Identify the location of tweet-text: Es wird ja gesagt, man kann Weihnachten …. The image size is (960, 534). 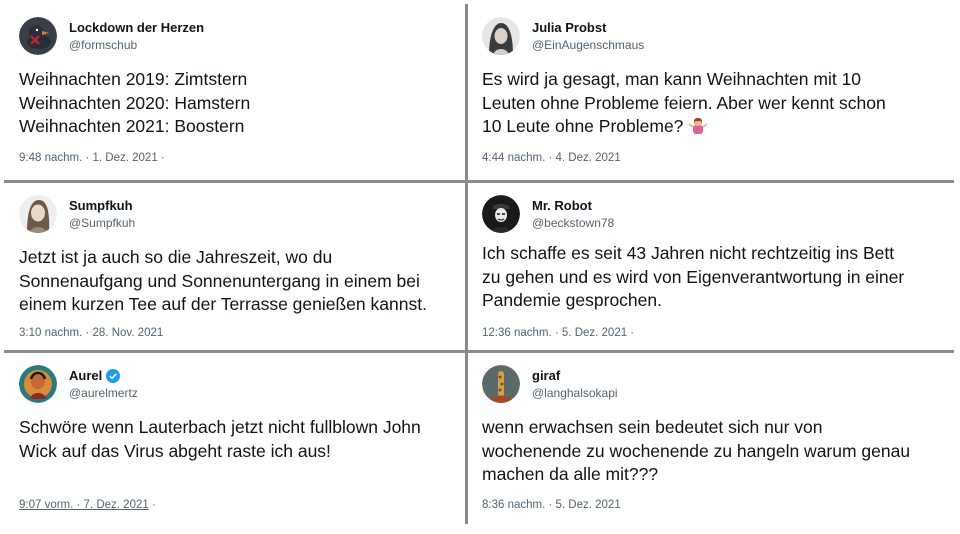
(684, 103).